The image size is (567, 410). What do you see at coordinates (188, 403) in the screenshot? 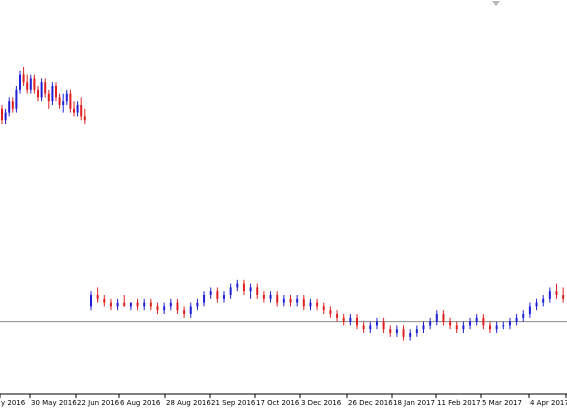
I see `x-tick-label: 28 Aug 2016` at bounding box center [188, 403].